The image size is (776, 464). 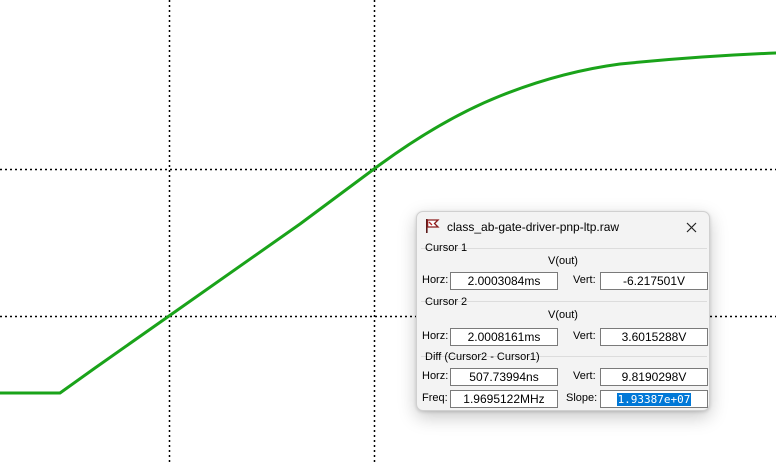 I want to click on cursor1-vert-field: -6.217501V, so click(x=654, y=281).